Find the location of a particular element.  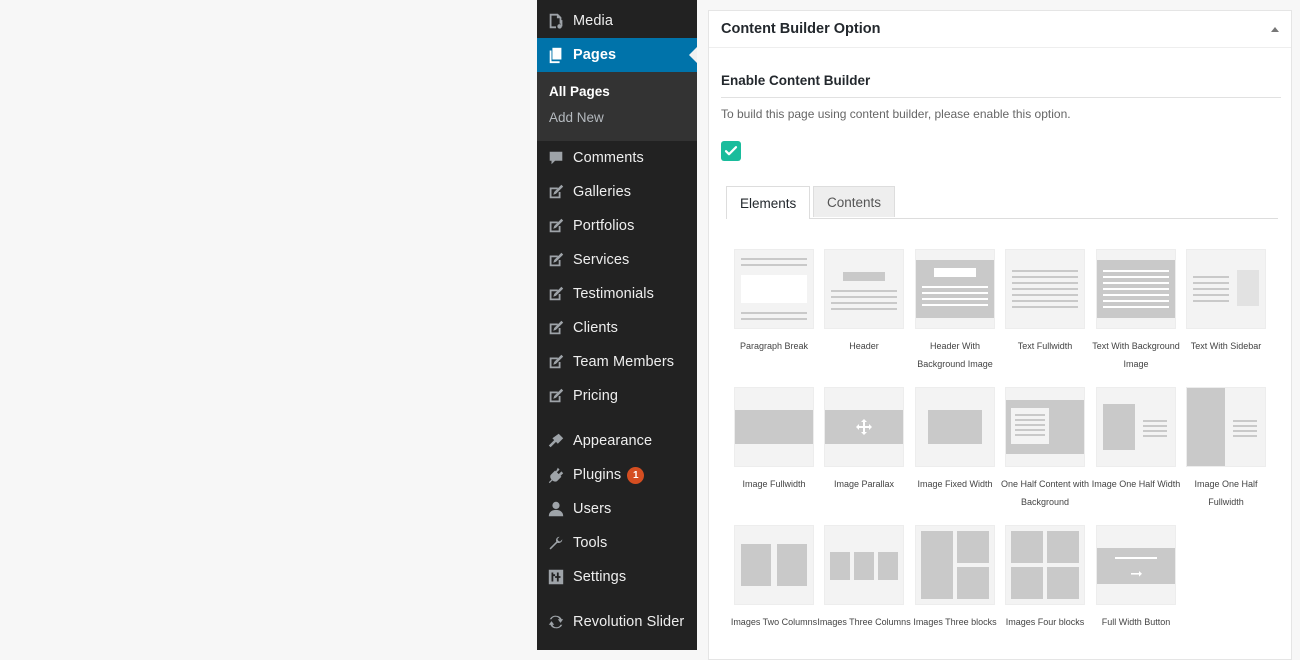

element-paragraph-break: Paragraph Break is located at coordinates (774, 302).